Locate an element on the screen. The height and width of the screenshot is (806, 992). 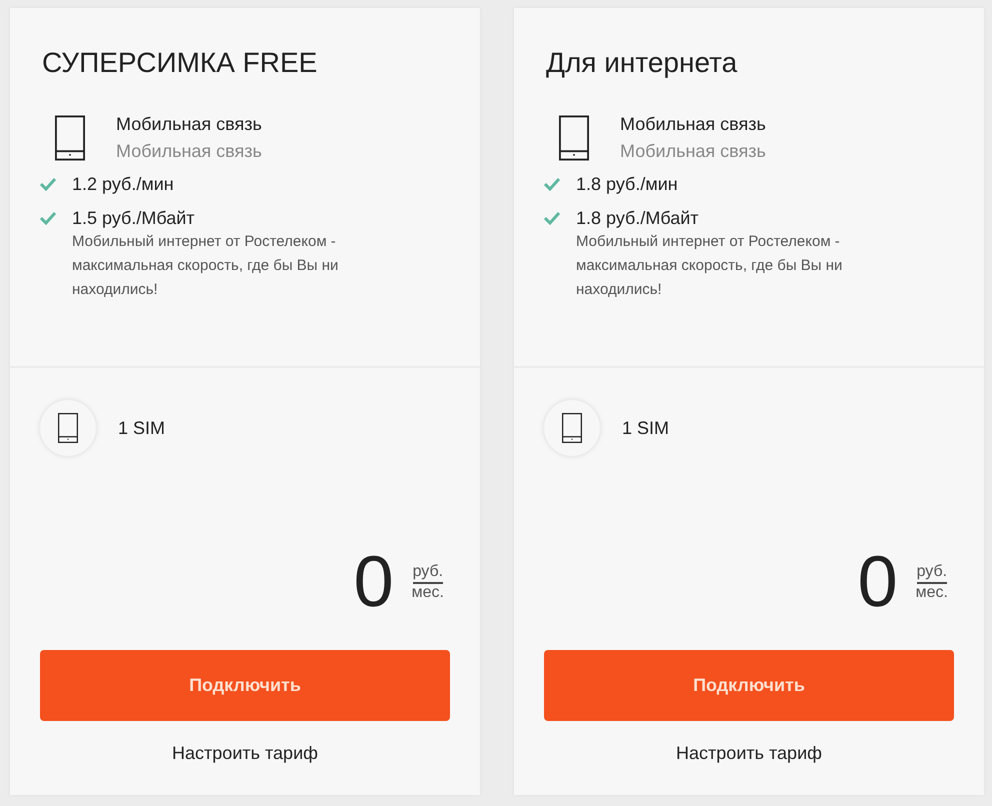
feature-label: 1.8 руб./мин is located at coordinates (627, 184).